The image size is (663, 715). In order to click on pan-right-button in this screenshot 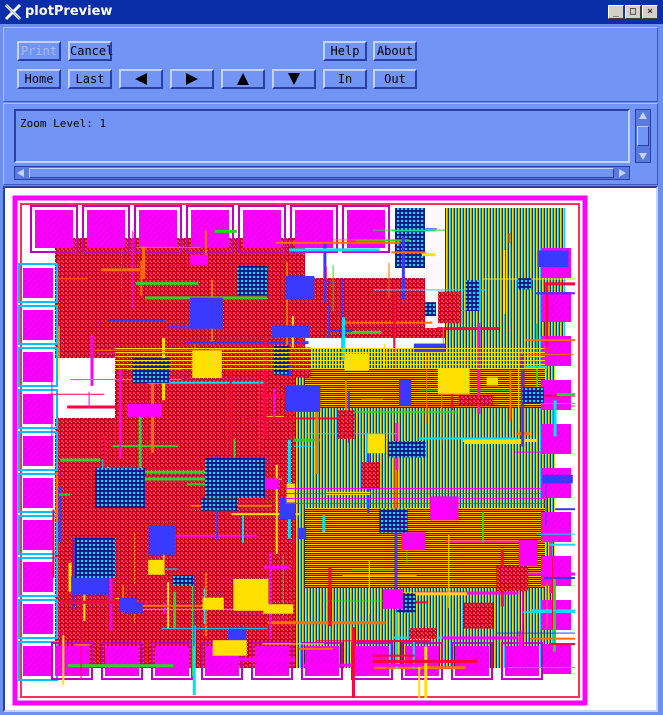, I will do `click(192, 79)`.